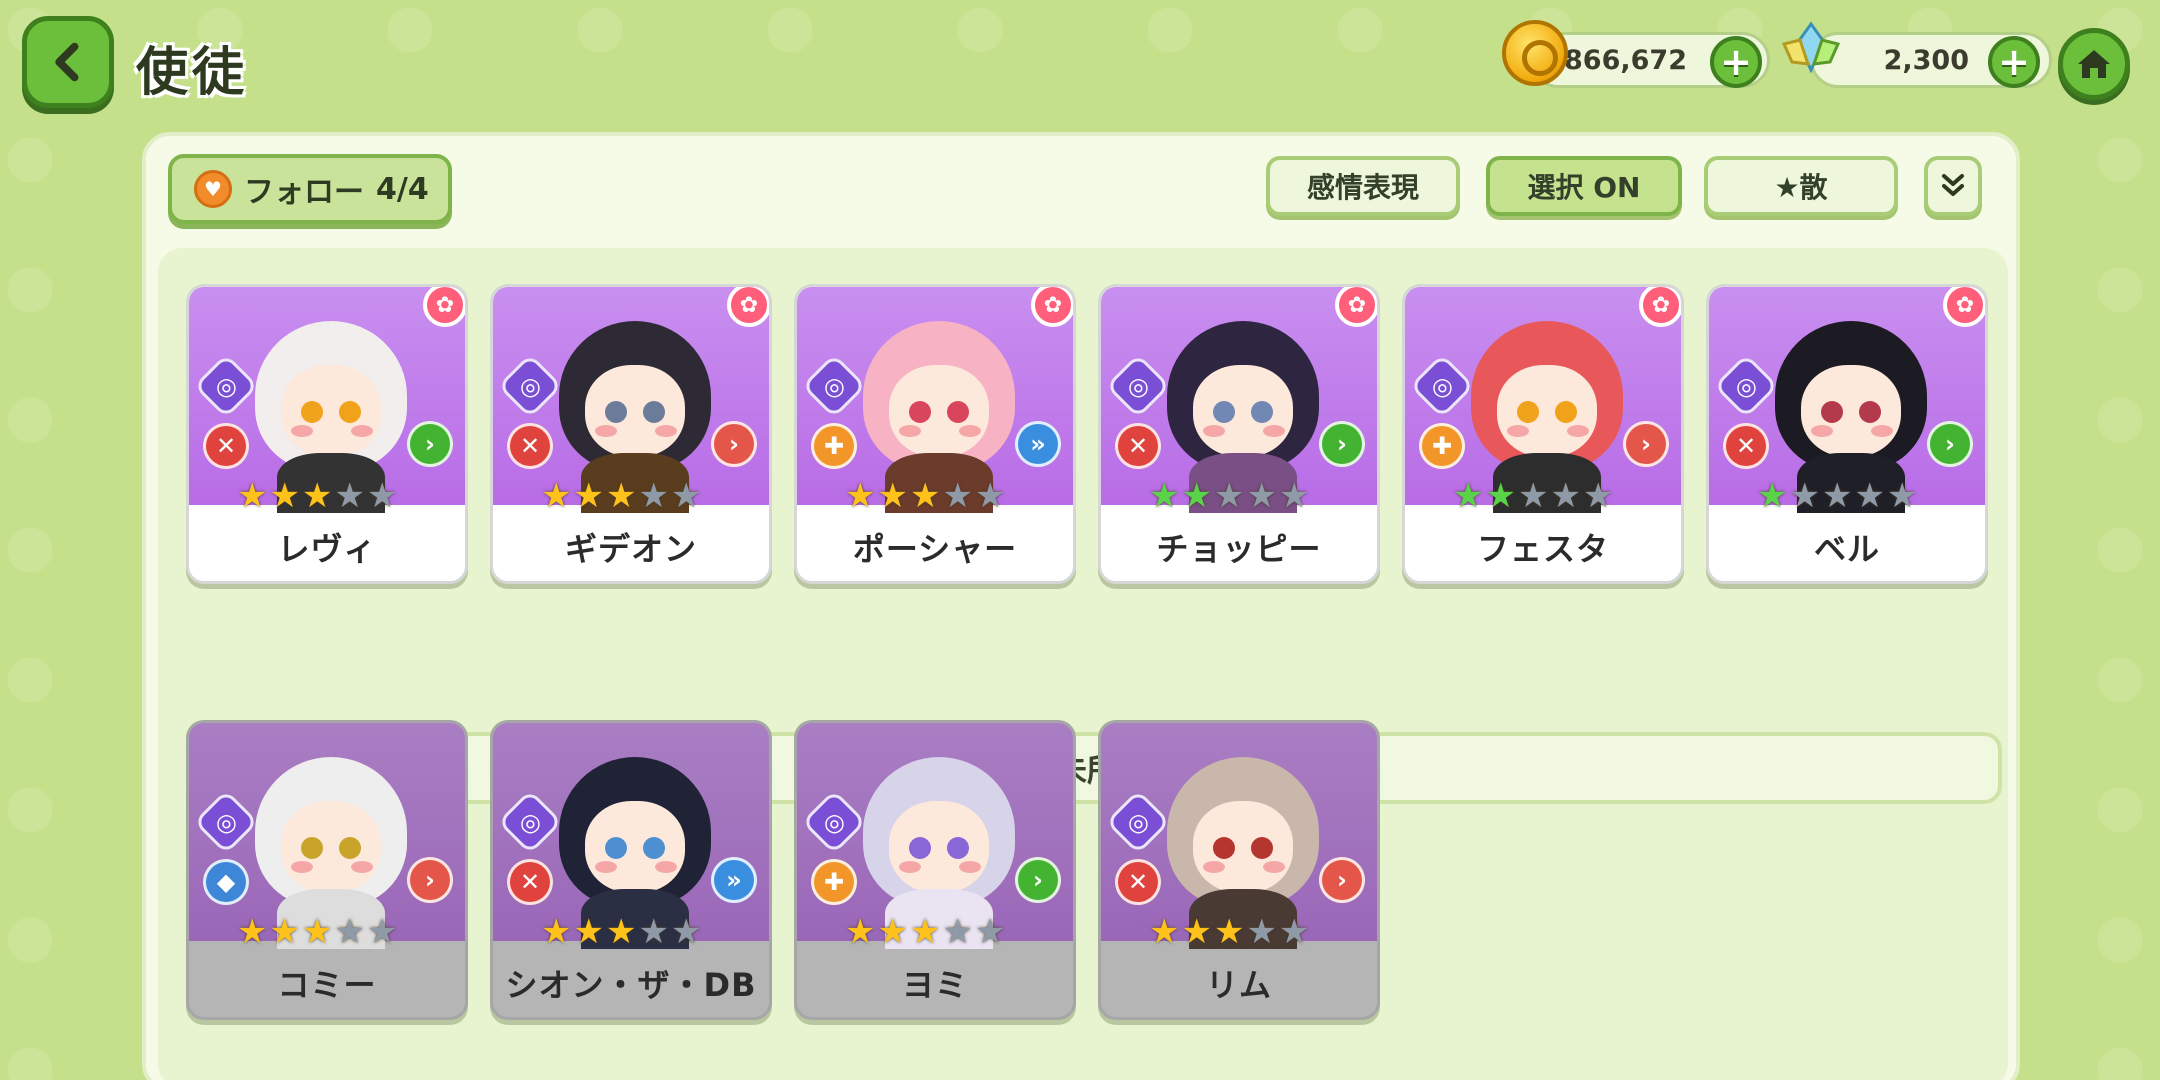  I want to click on card-portrait: ◎ ✚», so click(935, 400).